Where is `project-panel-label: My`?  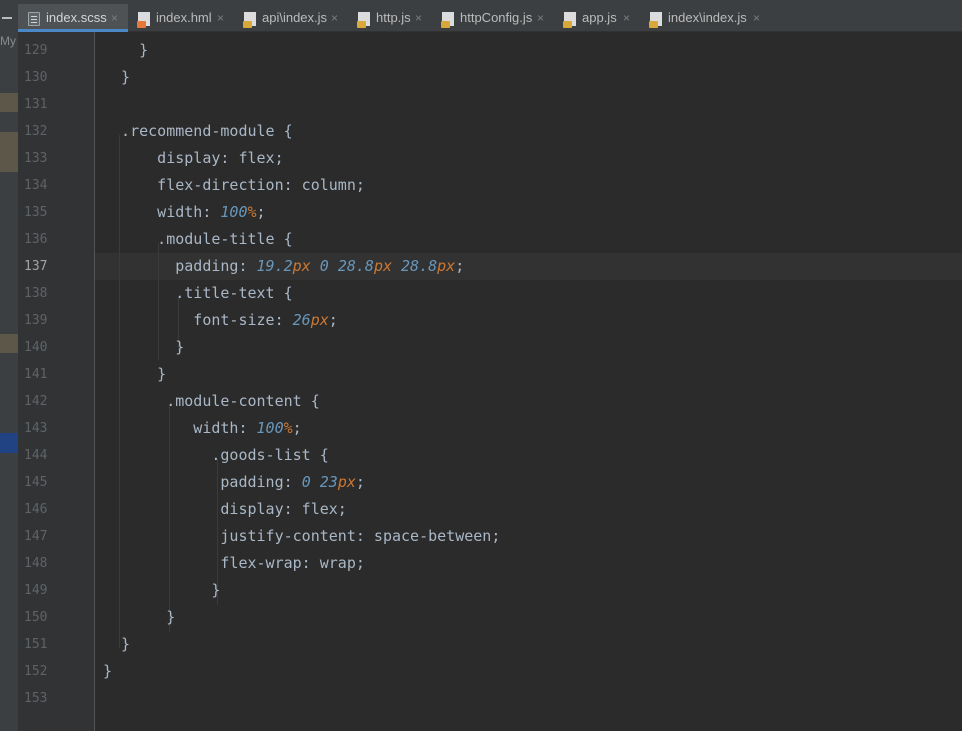 project-panel-label: My is located at coordinates (8, 41).